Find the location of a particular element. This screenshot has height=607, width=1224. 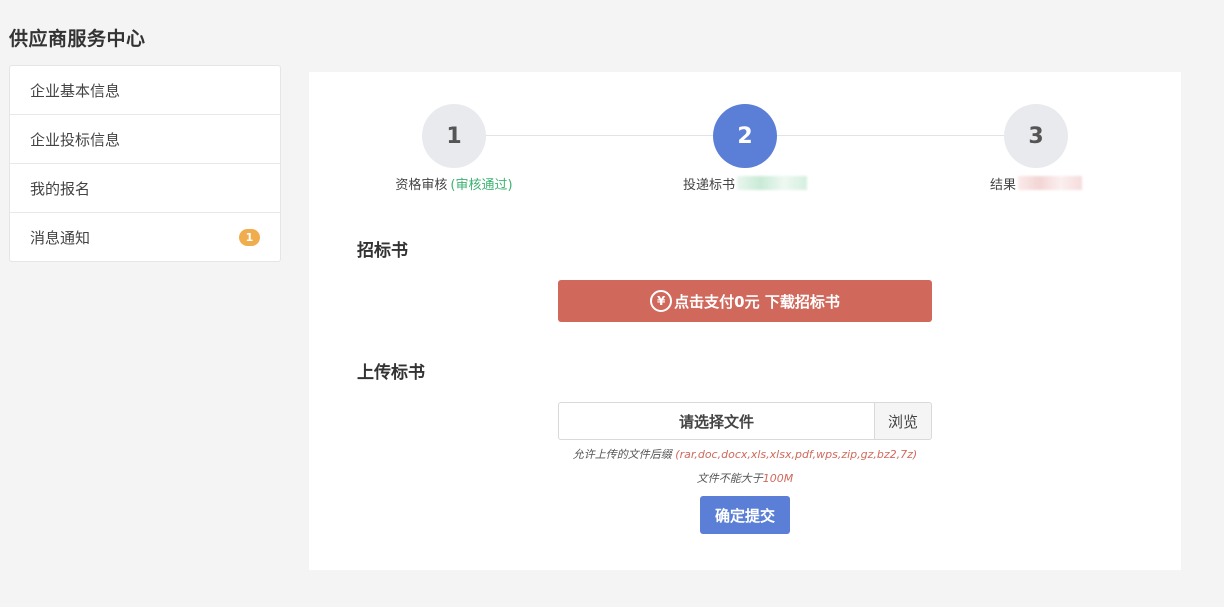

submit-button: 确定提交 is located at coordinates (745, 515).